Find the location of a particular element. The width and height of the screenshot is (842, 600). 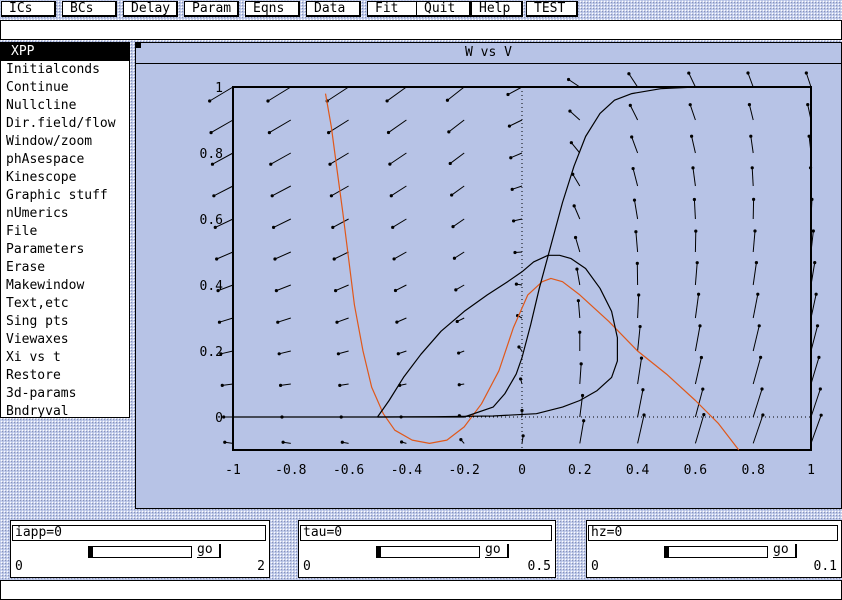

menu-item-xi-vs-t: Xi vs t is located at coordinates (65, 358).